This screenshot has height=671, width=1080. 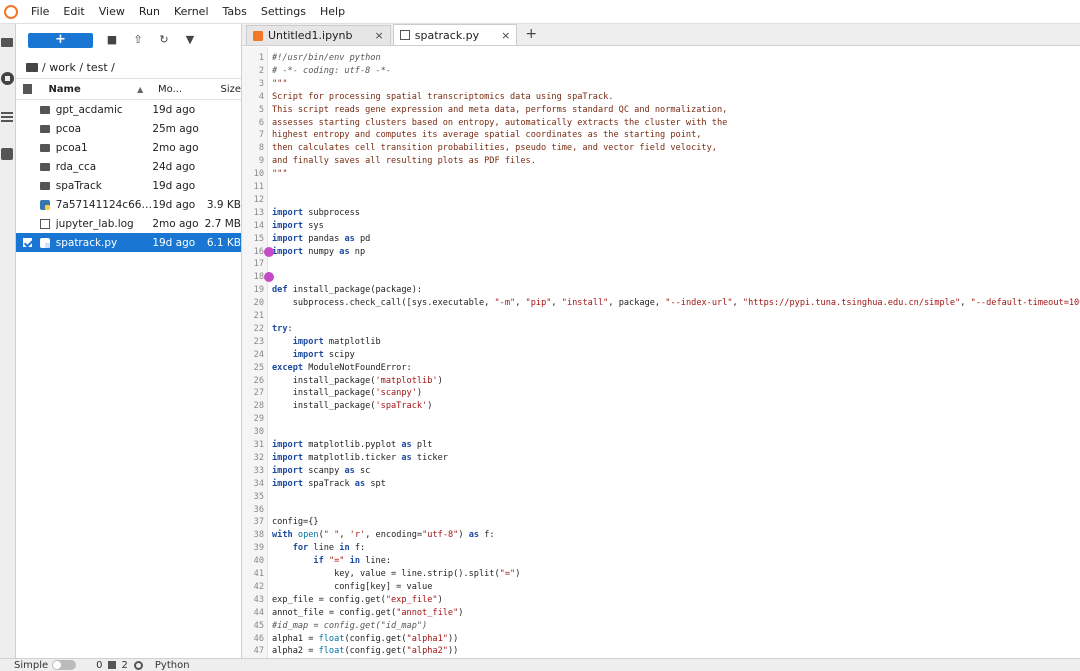 I want to click on terminal-count: 0, so click(x=99, y=665).